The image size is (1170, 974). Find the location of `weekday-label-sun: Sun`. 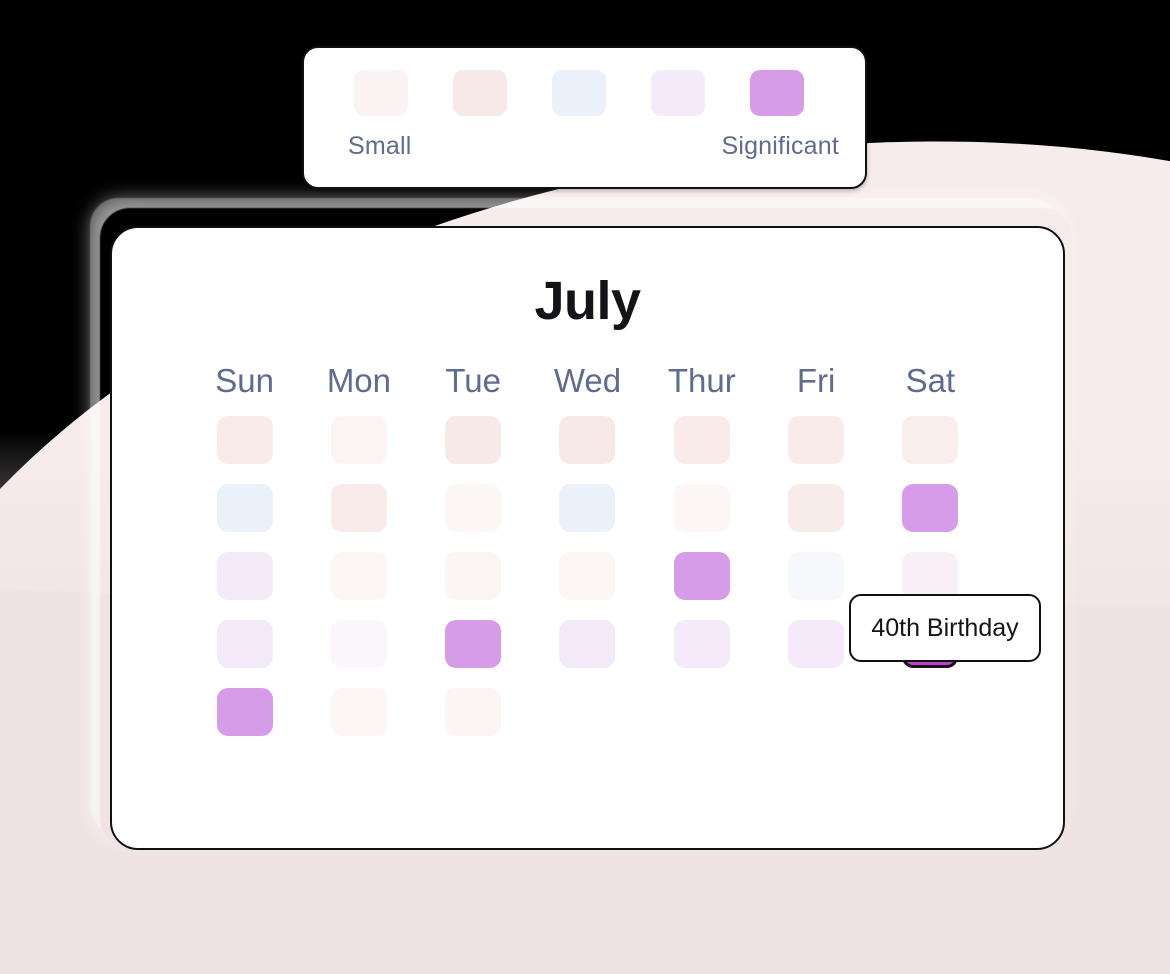

weekday-label-sun: Sun is located at coordinates (244, 380).